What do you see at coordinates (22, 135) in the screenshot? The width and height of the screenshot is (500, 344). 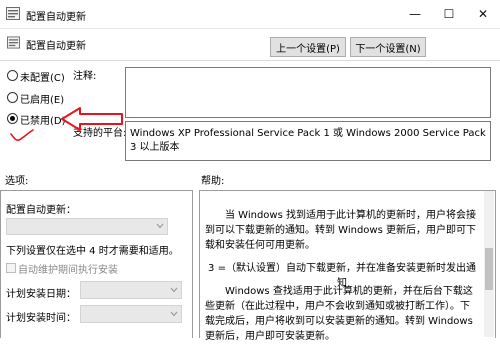 I see `red-checkmark-annotation` at bounding box center [22, 135].